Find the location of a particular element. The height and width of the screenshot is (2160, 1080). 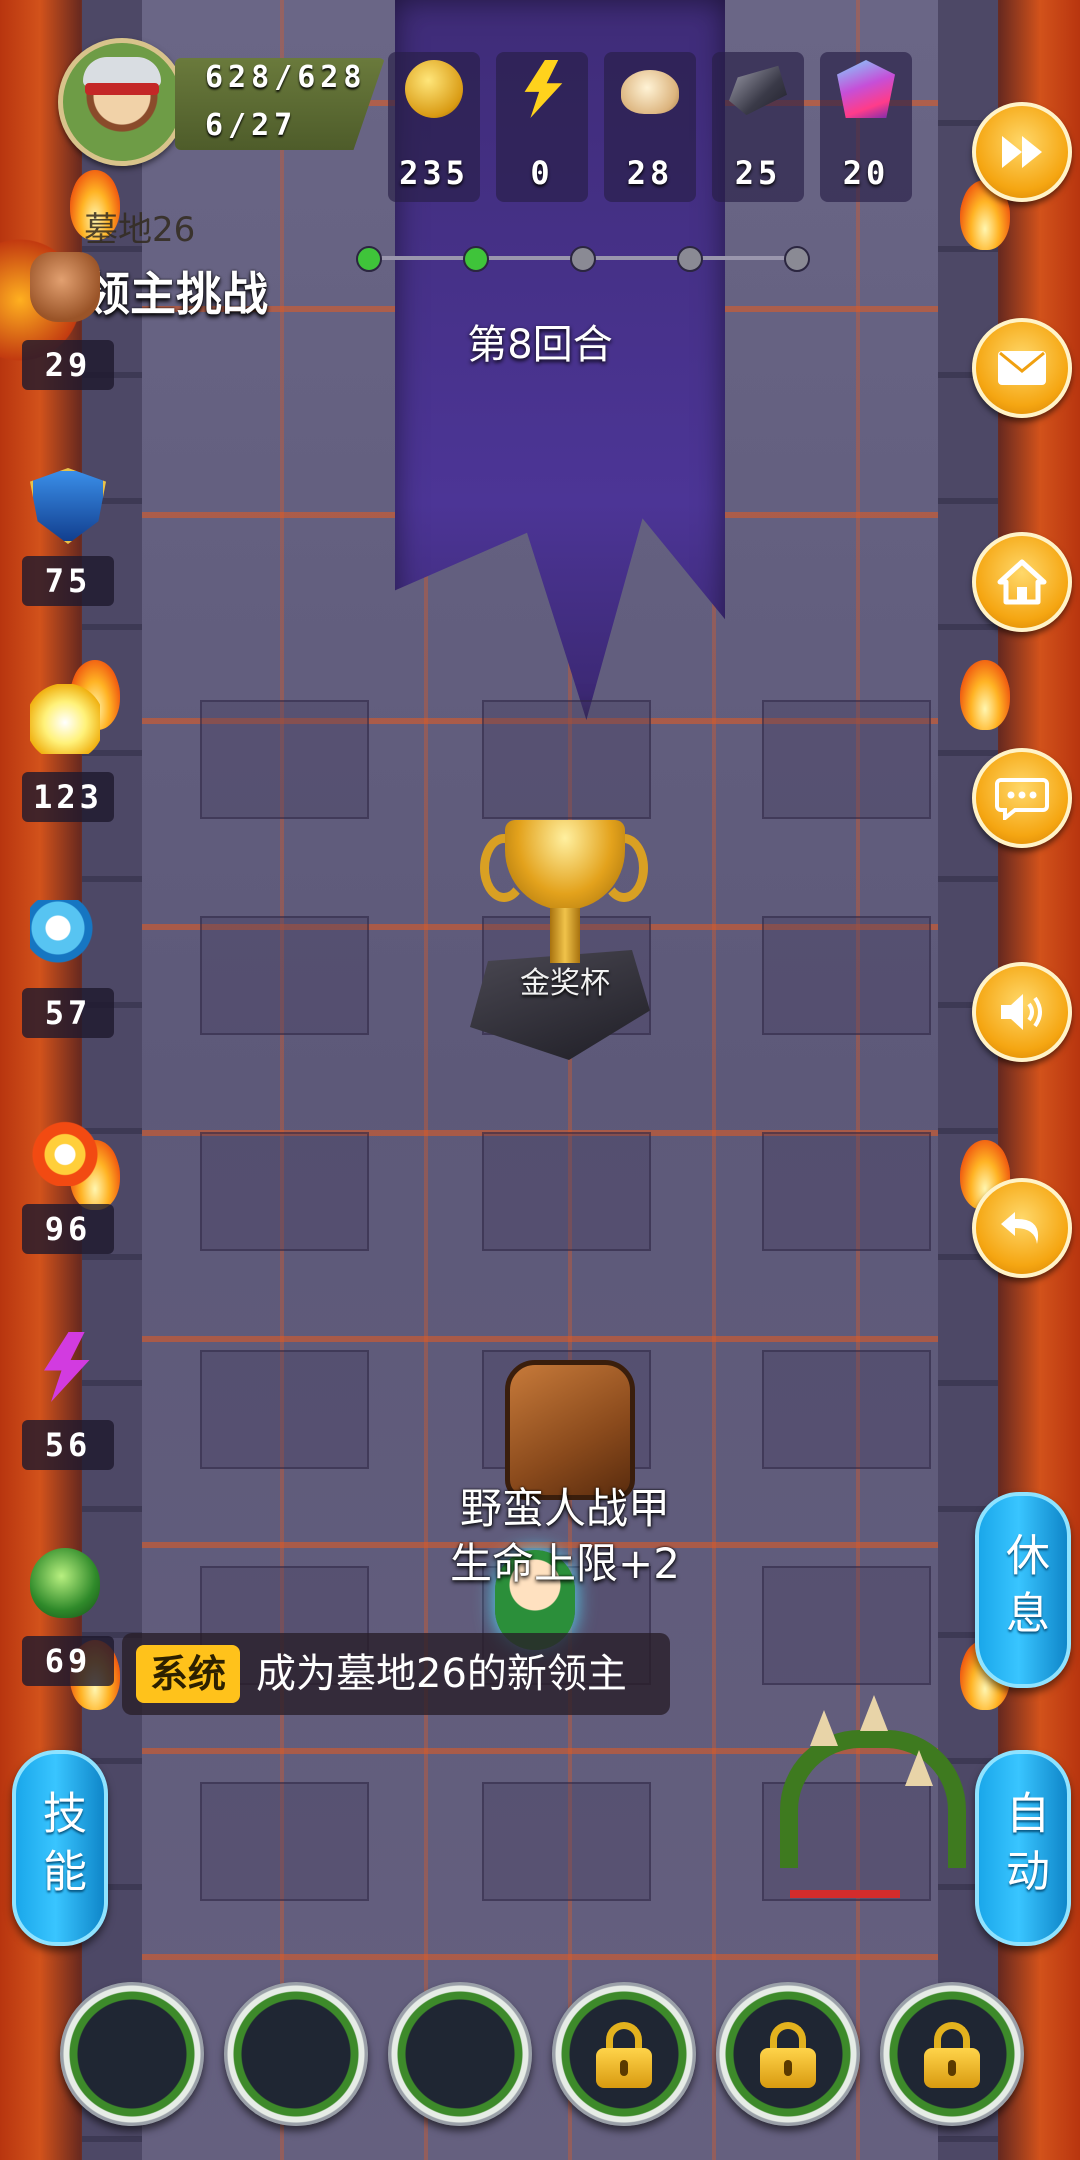

enemy-health-bar is located at coordinates (845, 1894).